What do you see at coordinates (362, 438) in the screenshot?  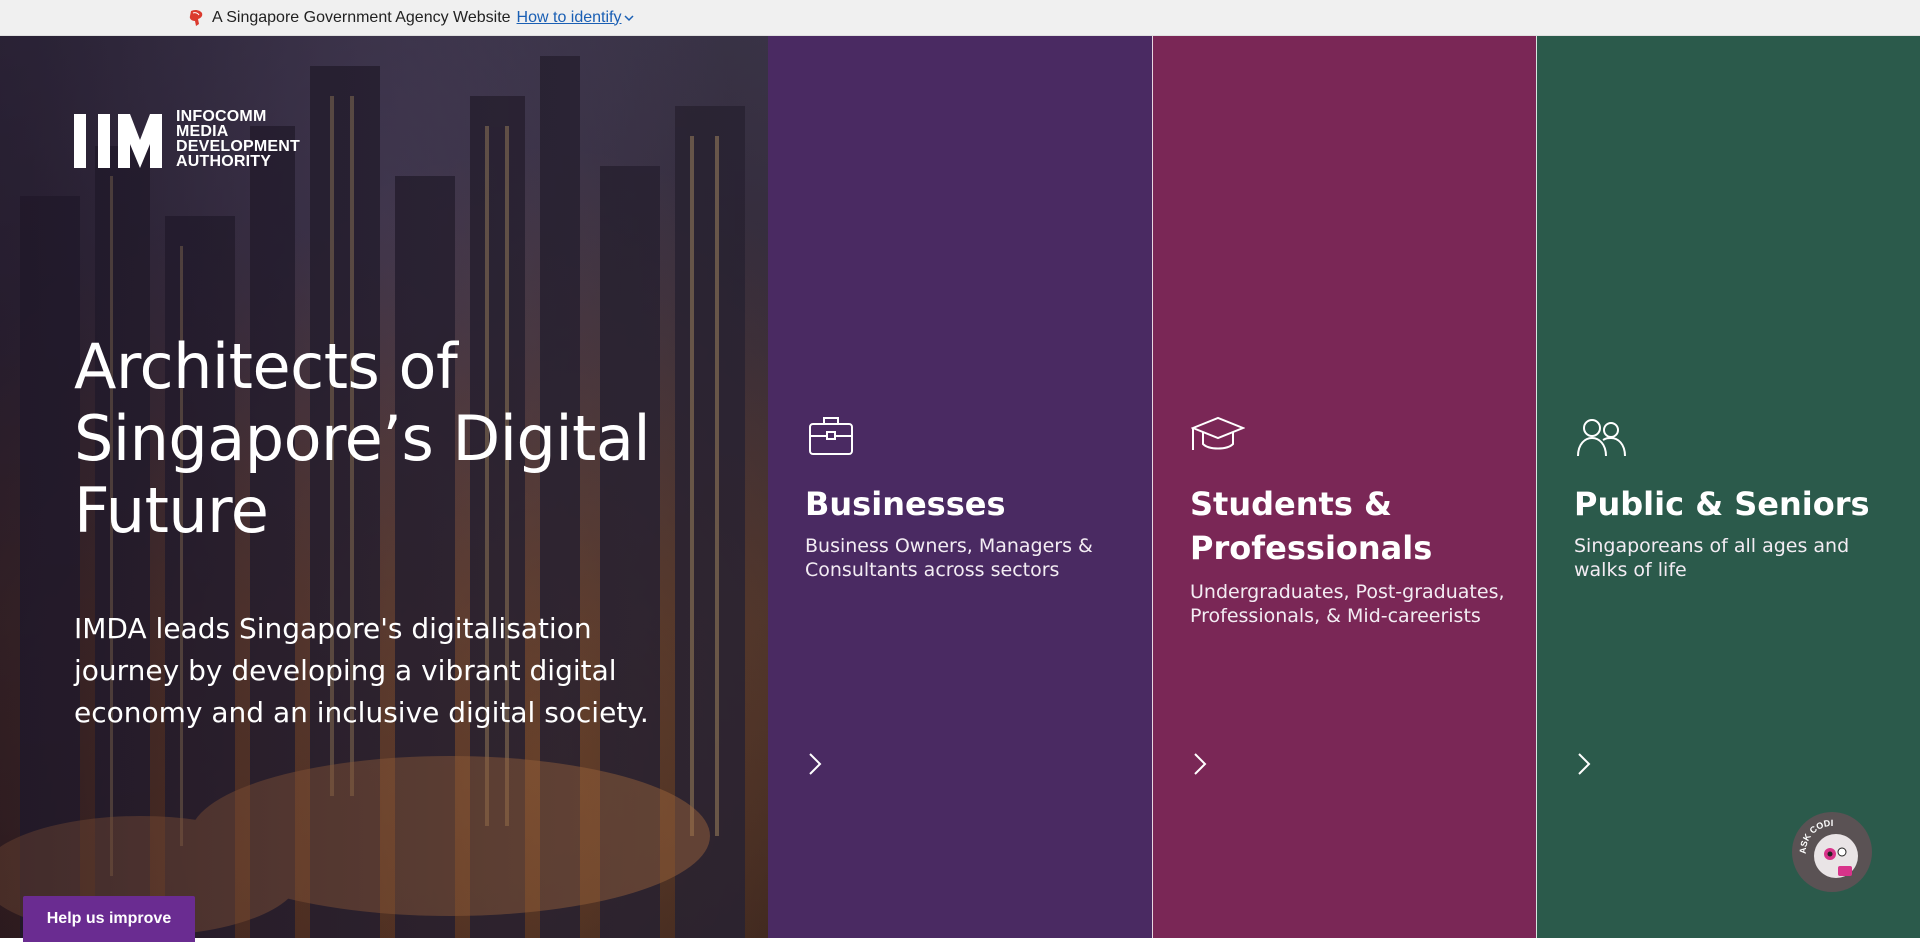 I see `hero-title: Architects of Singapore’s Digital Future` at bounding box center [362, 438].